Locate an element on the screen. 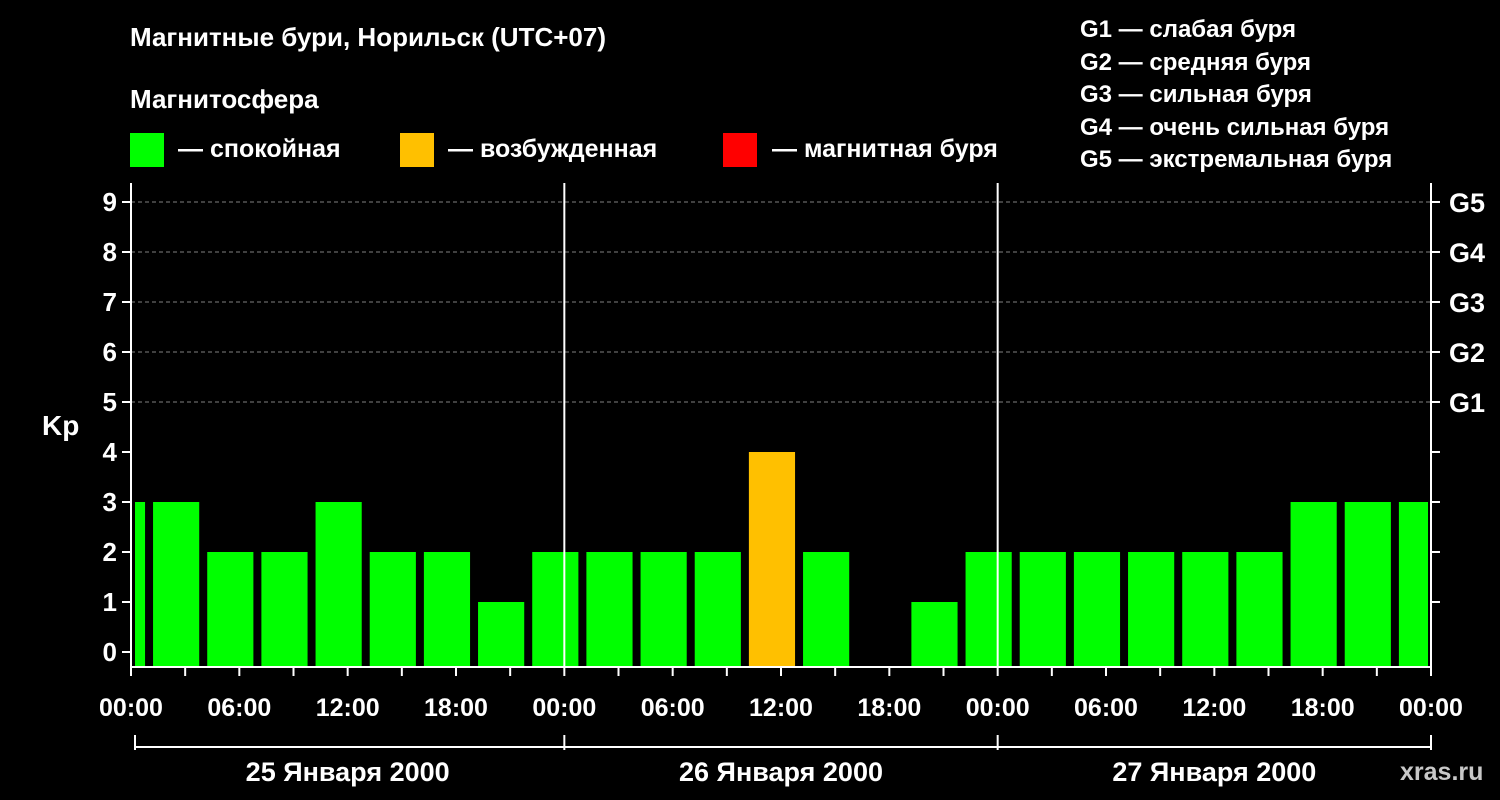 The height and width of the screenshot is (800, 1500). g-tick-label: G4 is located at coordinates (1467, 253).